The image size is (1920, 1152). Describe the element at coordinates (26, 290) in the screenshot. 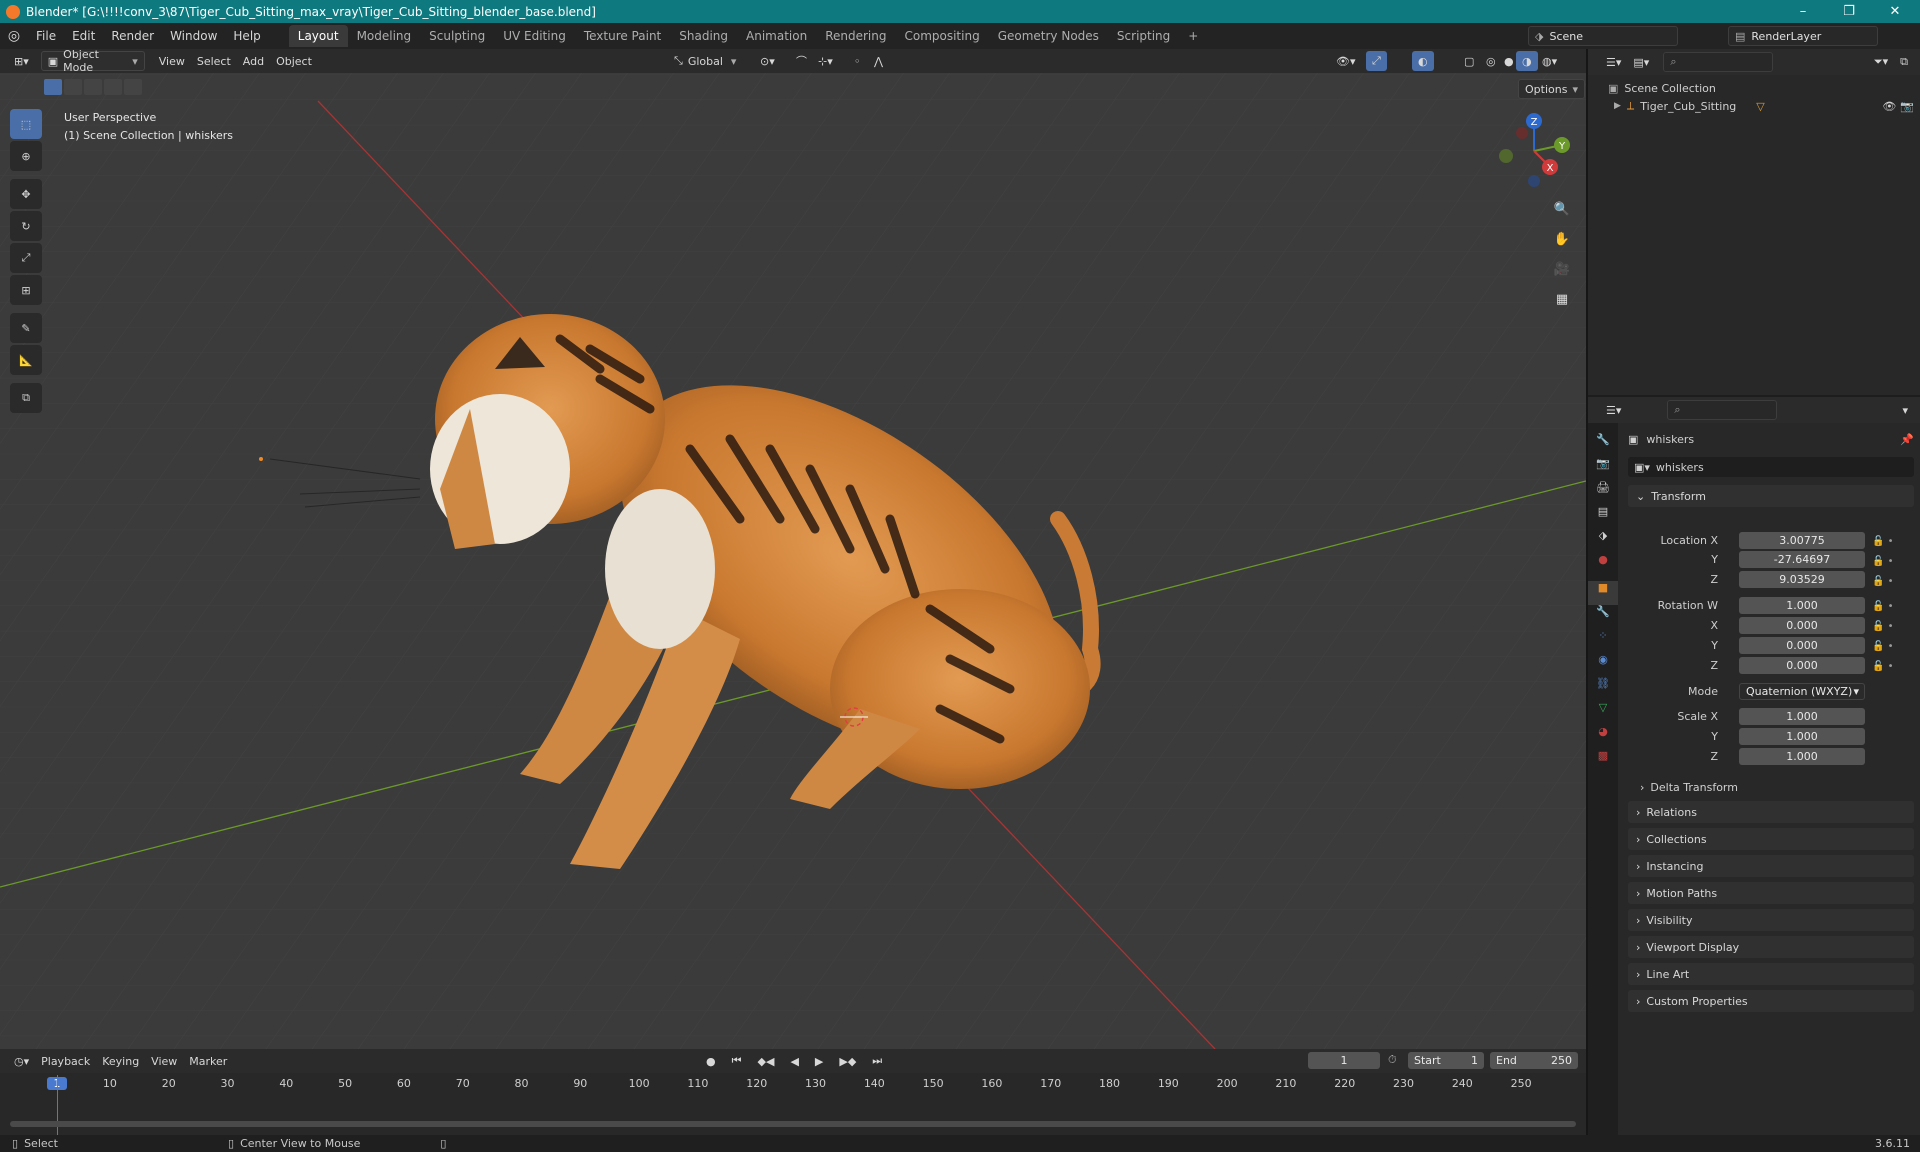

I see `transform-tool-icon: ⊞` at that location.